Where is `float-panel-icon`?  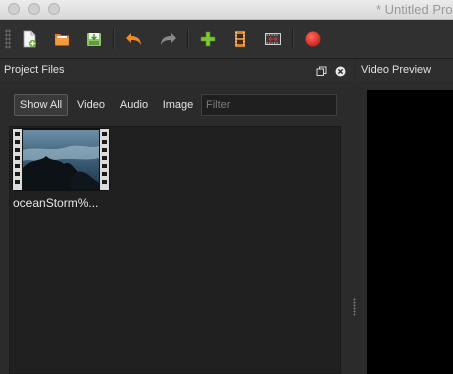 float-panel-icon is located at coordinates (321, 71).